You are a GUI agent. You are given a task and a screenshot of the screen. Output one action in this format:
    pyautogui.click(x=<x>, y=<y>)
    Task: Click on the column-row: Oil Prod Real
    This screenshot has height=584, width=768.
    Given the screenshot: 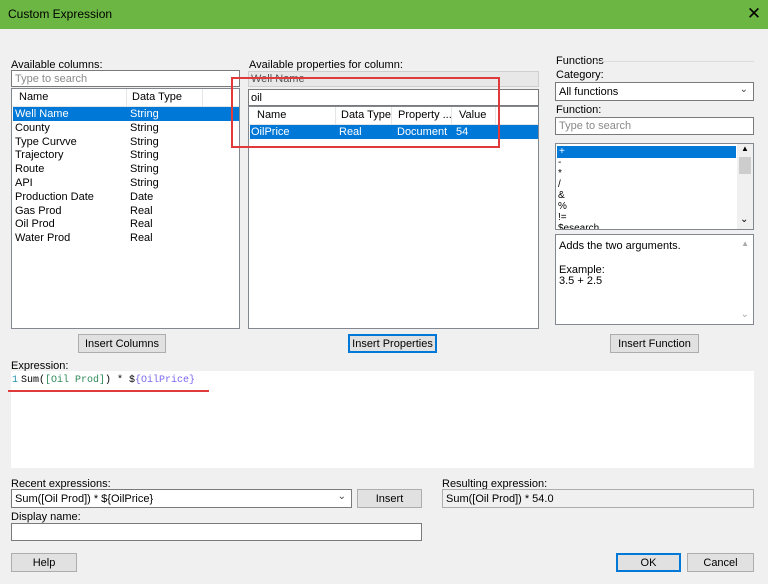 What is the action you would take?
    pyautogui.click(x=126, y=224)
    